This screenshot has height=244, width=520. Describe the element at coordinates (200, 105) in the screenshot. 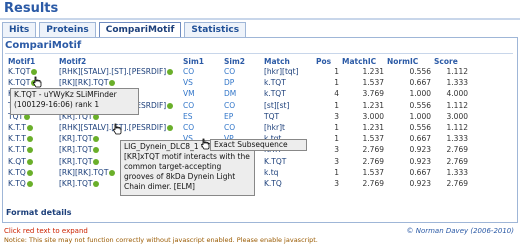

I see `cell-sim1: CO` at that location.